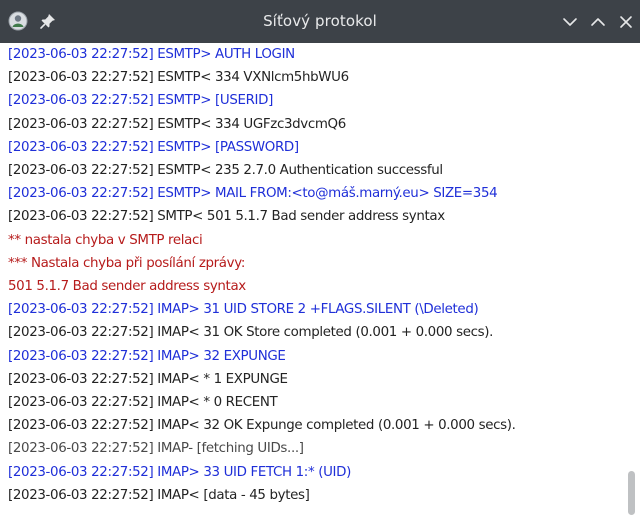 This screenshot has height=530, width=640. Describe the element at coordinates (598, 22) in the screenshot. I see `chevron-up-icon` at that location.